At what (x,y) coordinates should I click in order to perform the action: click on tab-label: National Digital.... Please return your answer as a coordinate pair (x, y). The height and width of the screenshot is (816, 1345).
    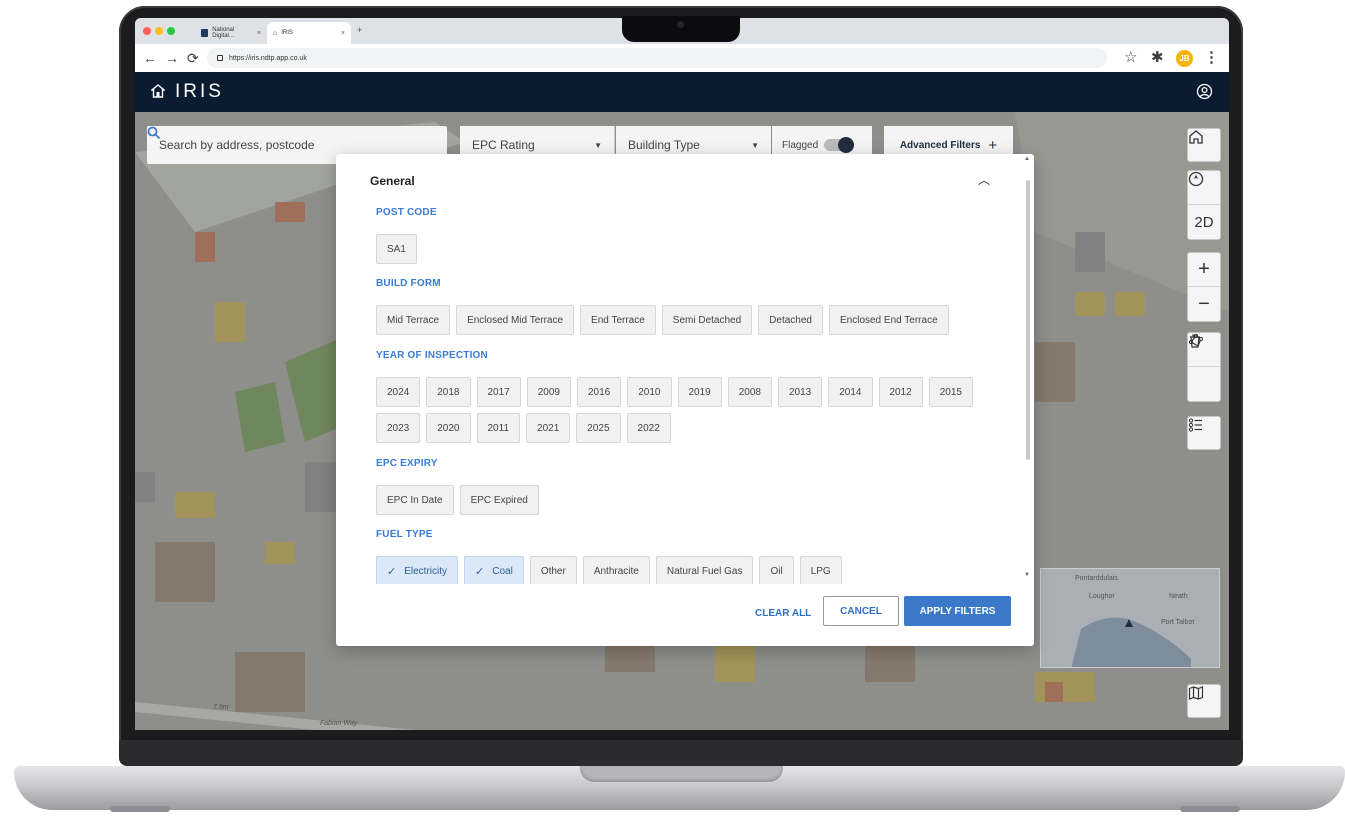
    Looking at the image, I should click on (223, 33).